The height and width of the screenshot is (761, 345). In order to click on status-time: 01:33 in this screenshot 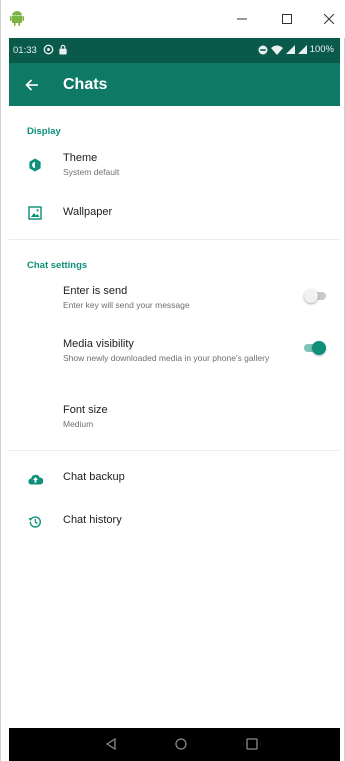, I will do `click(25, 50)`.